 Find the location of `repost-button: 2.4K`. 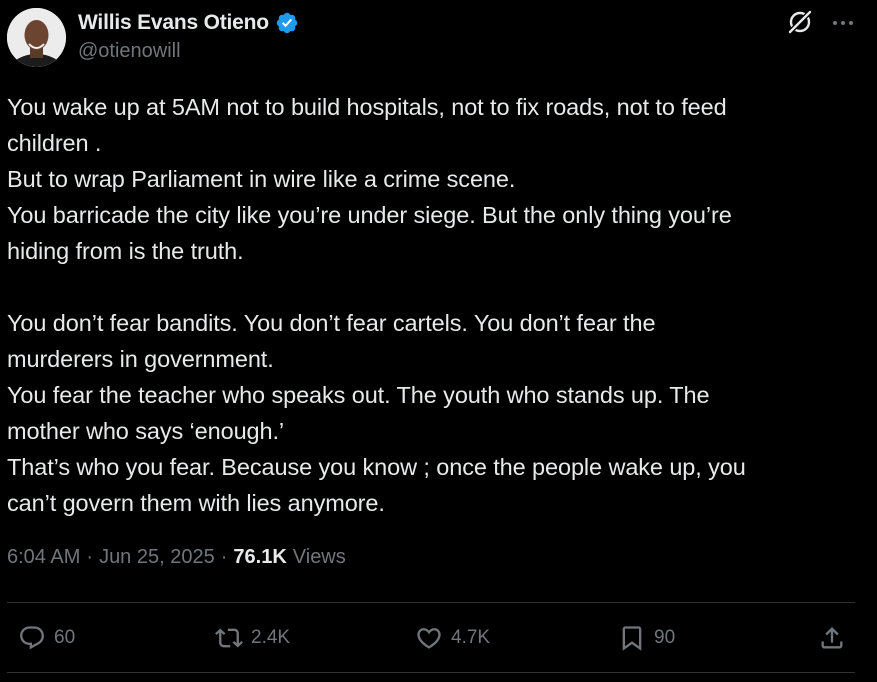

repost-button: 2.4K is located at coordinates (252, 638).